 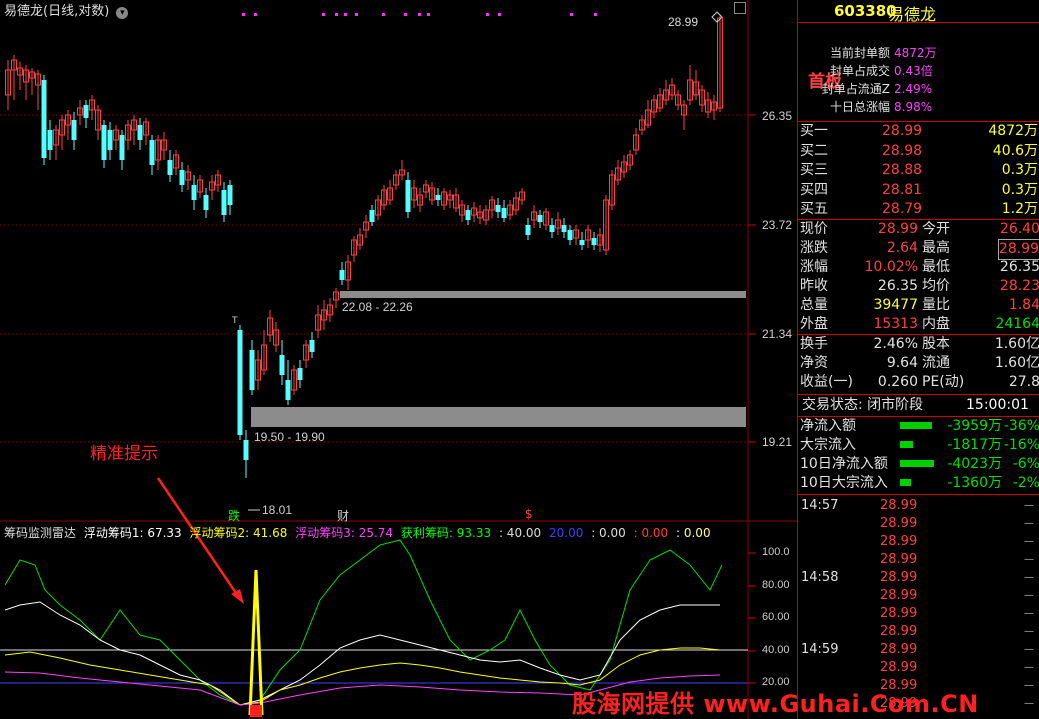 I want to click on stat-row: 净资 9.64 流通 1.60亿, so click(x=918, y=363).